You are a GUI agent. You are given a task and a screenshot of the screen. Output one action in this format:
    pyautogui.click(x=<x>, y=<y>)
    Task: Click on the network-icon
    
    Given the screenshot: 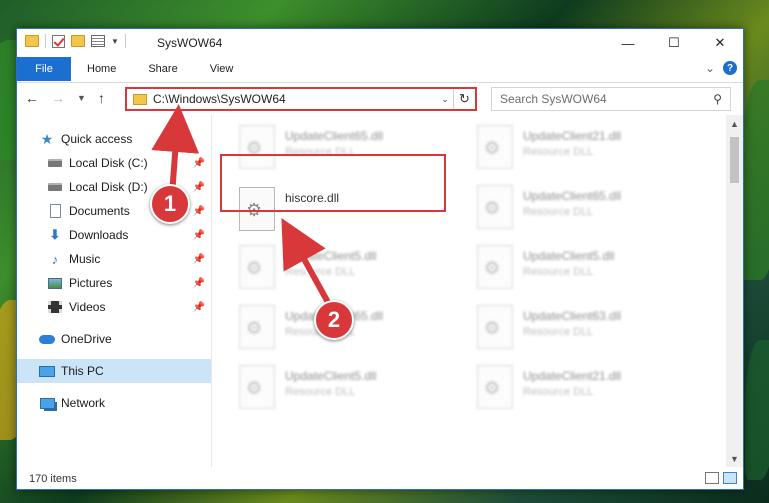 What is the action you would take?
    pyautogui.click(x=47, y=403)
    